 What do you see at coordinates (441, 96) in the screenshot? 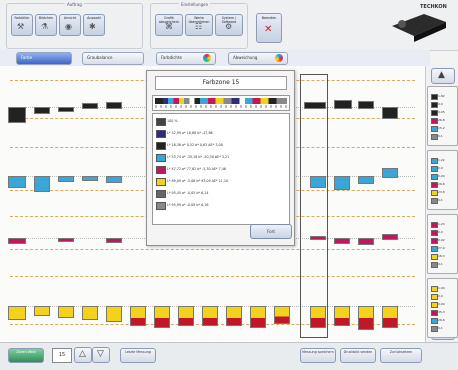
I see `panel-value: 1,82` at bounding box center [441, 96].